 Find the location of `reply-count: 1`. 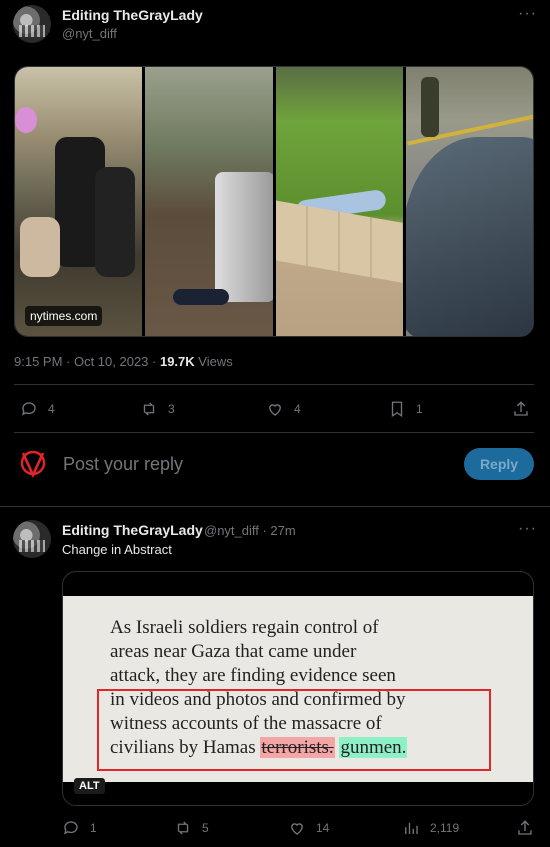

reply-count: 1 is located at coordinates (93, 828).